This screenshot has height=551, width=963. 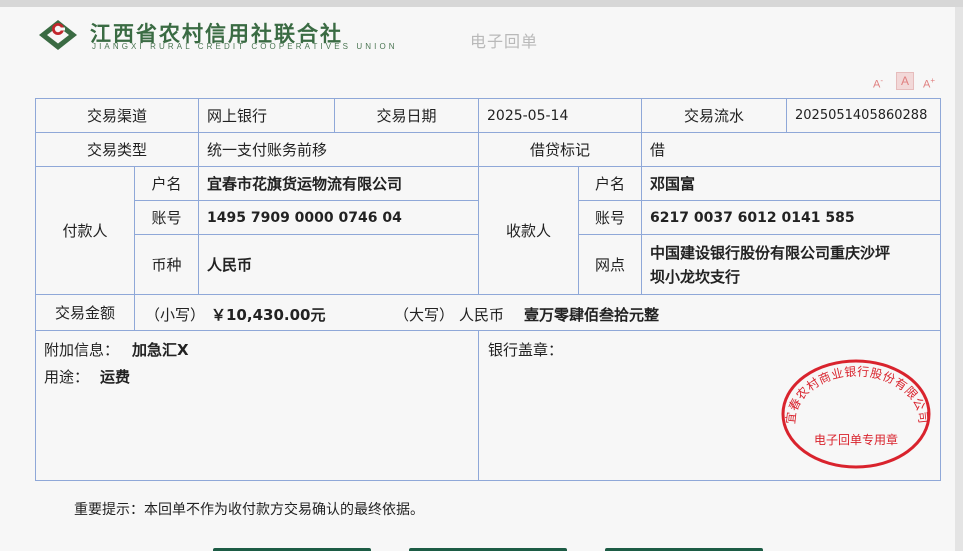 I want to click on amount-label: 交易金额, so click(x=85, y=312).